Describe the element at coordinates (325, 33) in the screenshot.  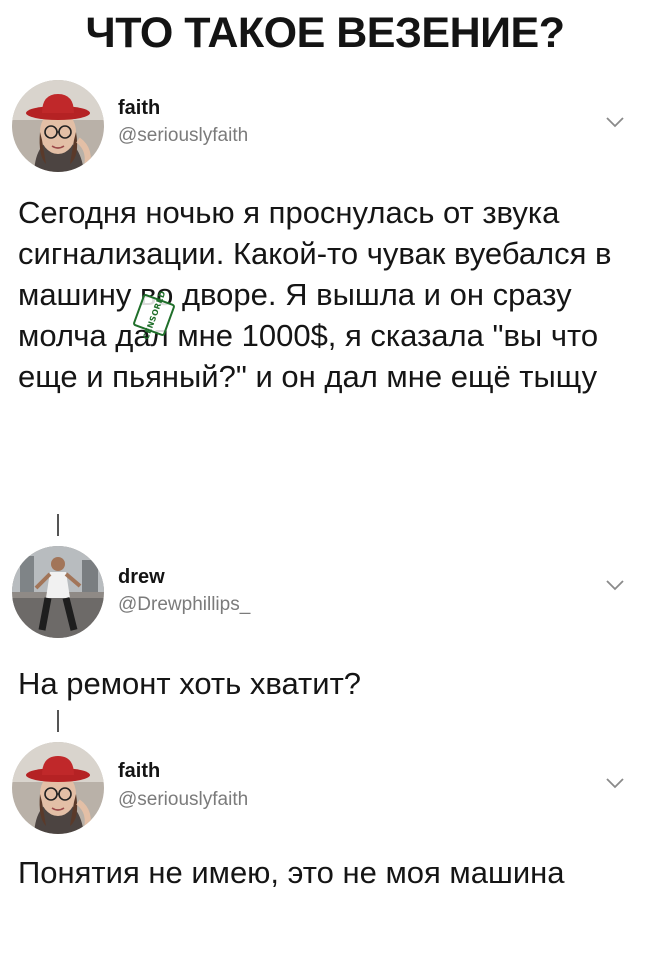
I see `meme-headline: ЧТО ТАКОЕ ВЕЗЕНИЕ?` at that location.